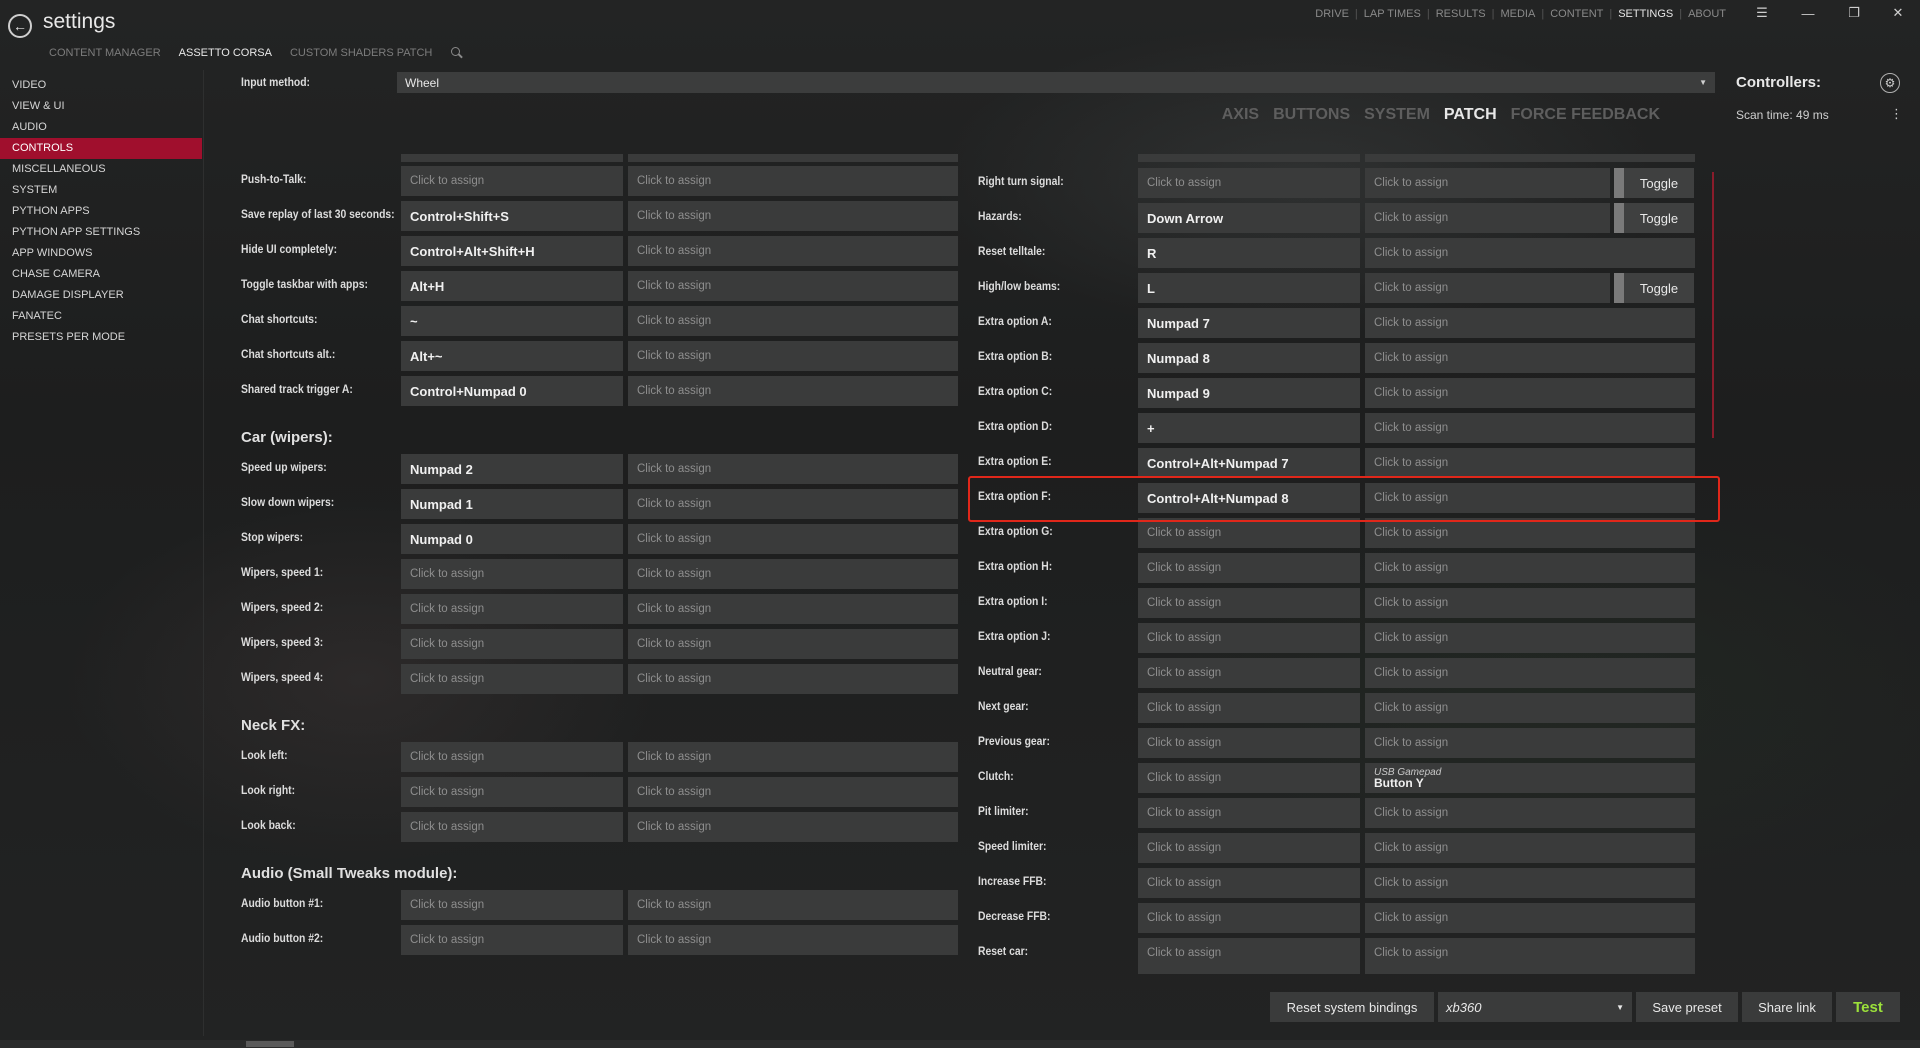 This screenshot has height=1048, width=1920. What do you see at coordinates (101, 274) in the screenshot?
I see `sidebar-item-chase-camera: CHASE CAMERA` at bounding box center [101, 274].